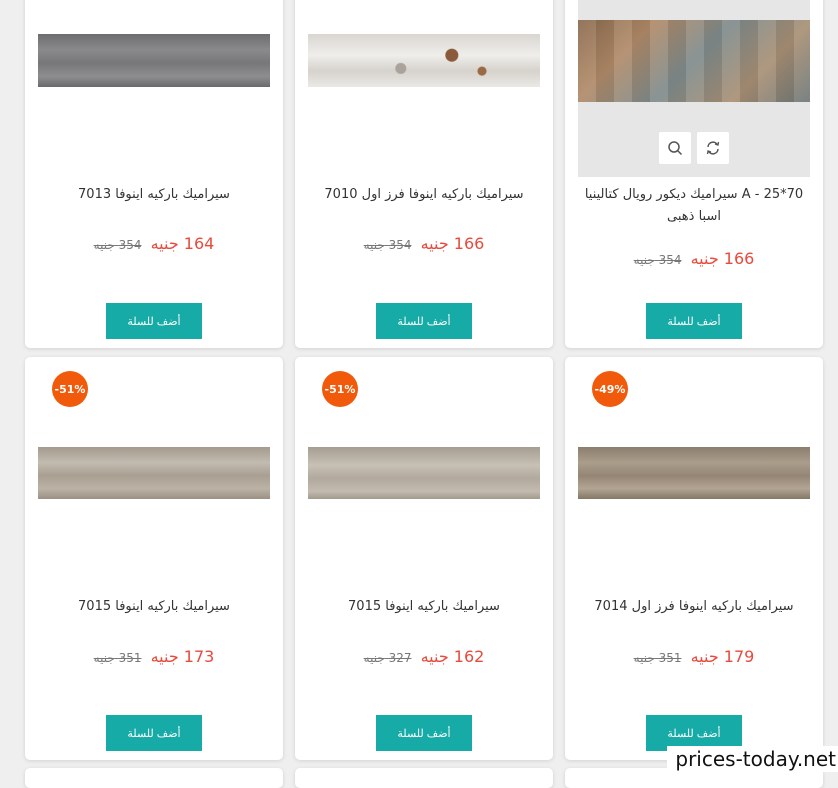  I want to click on product-price: 173 جنيه 351 جنيه, so click(154, 656).